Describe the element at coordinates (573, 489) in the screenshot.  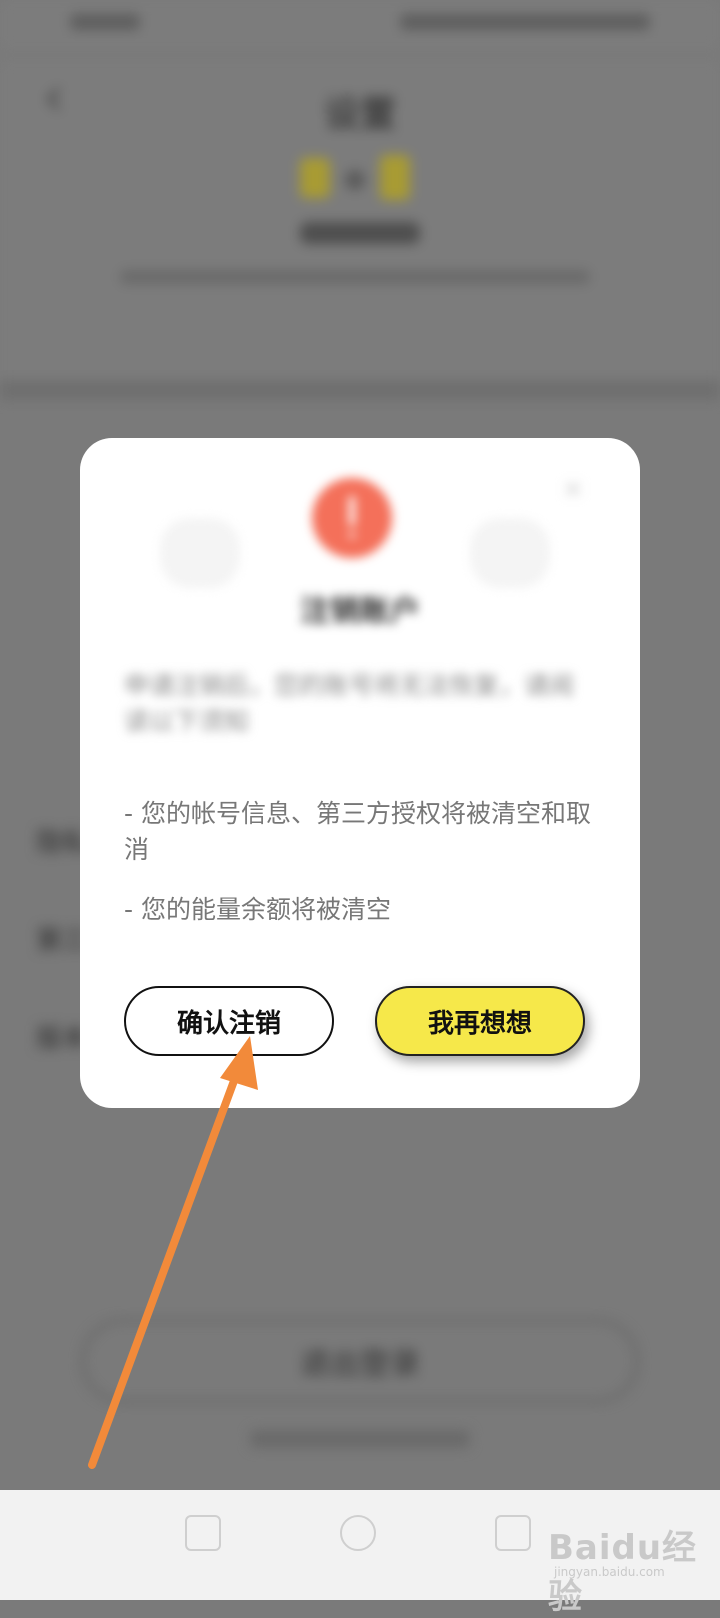
I see `close-icon` at that location.